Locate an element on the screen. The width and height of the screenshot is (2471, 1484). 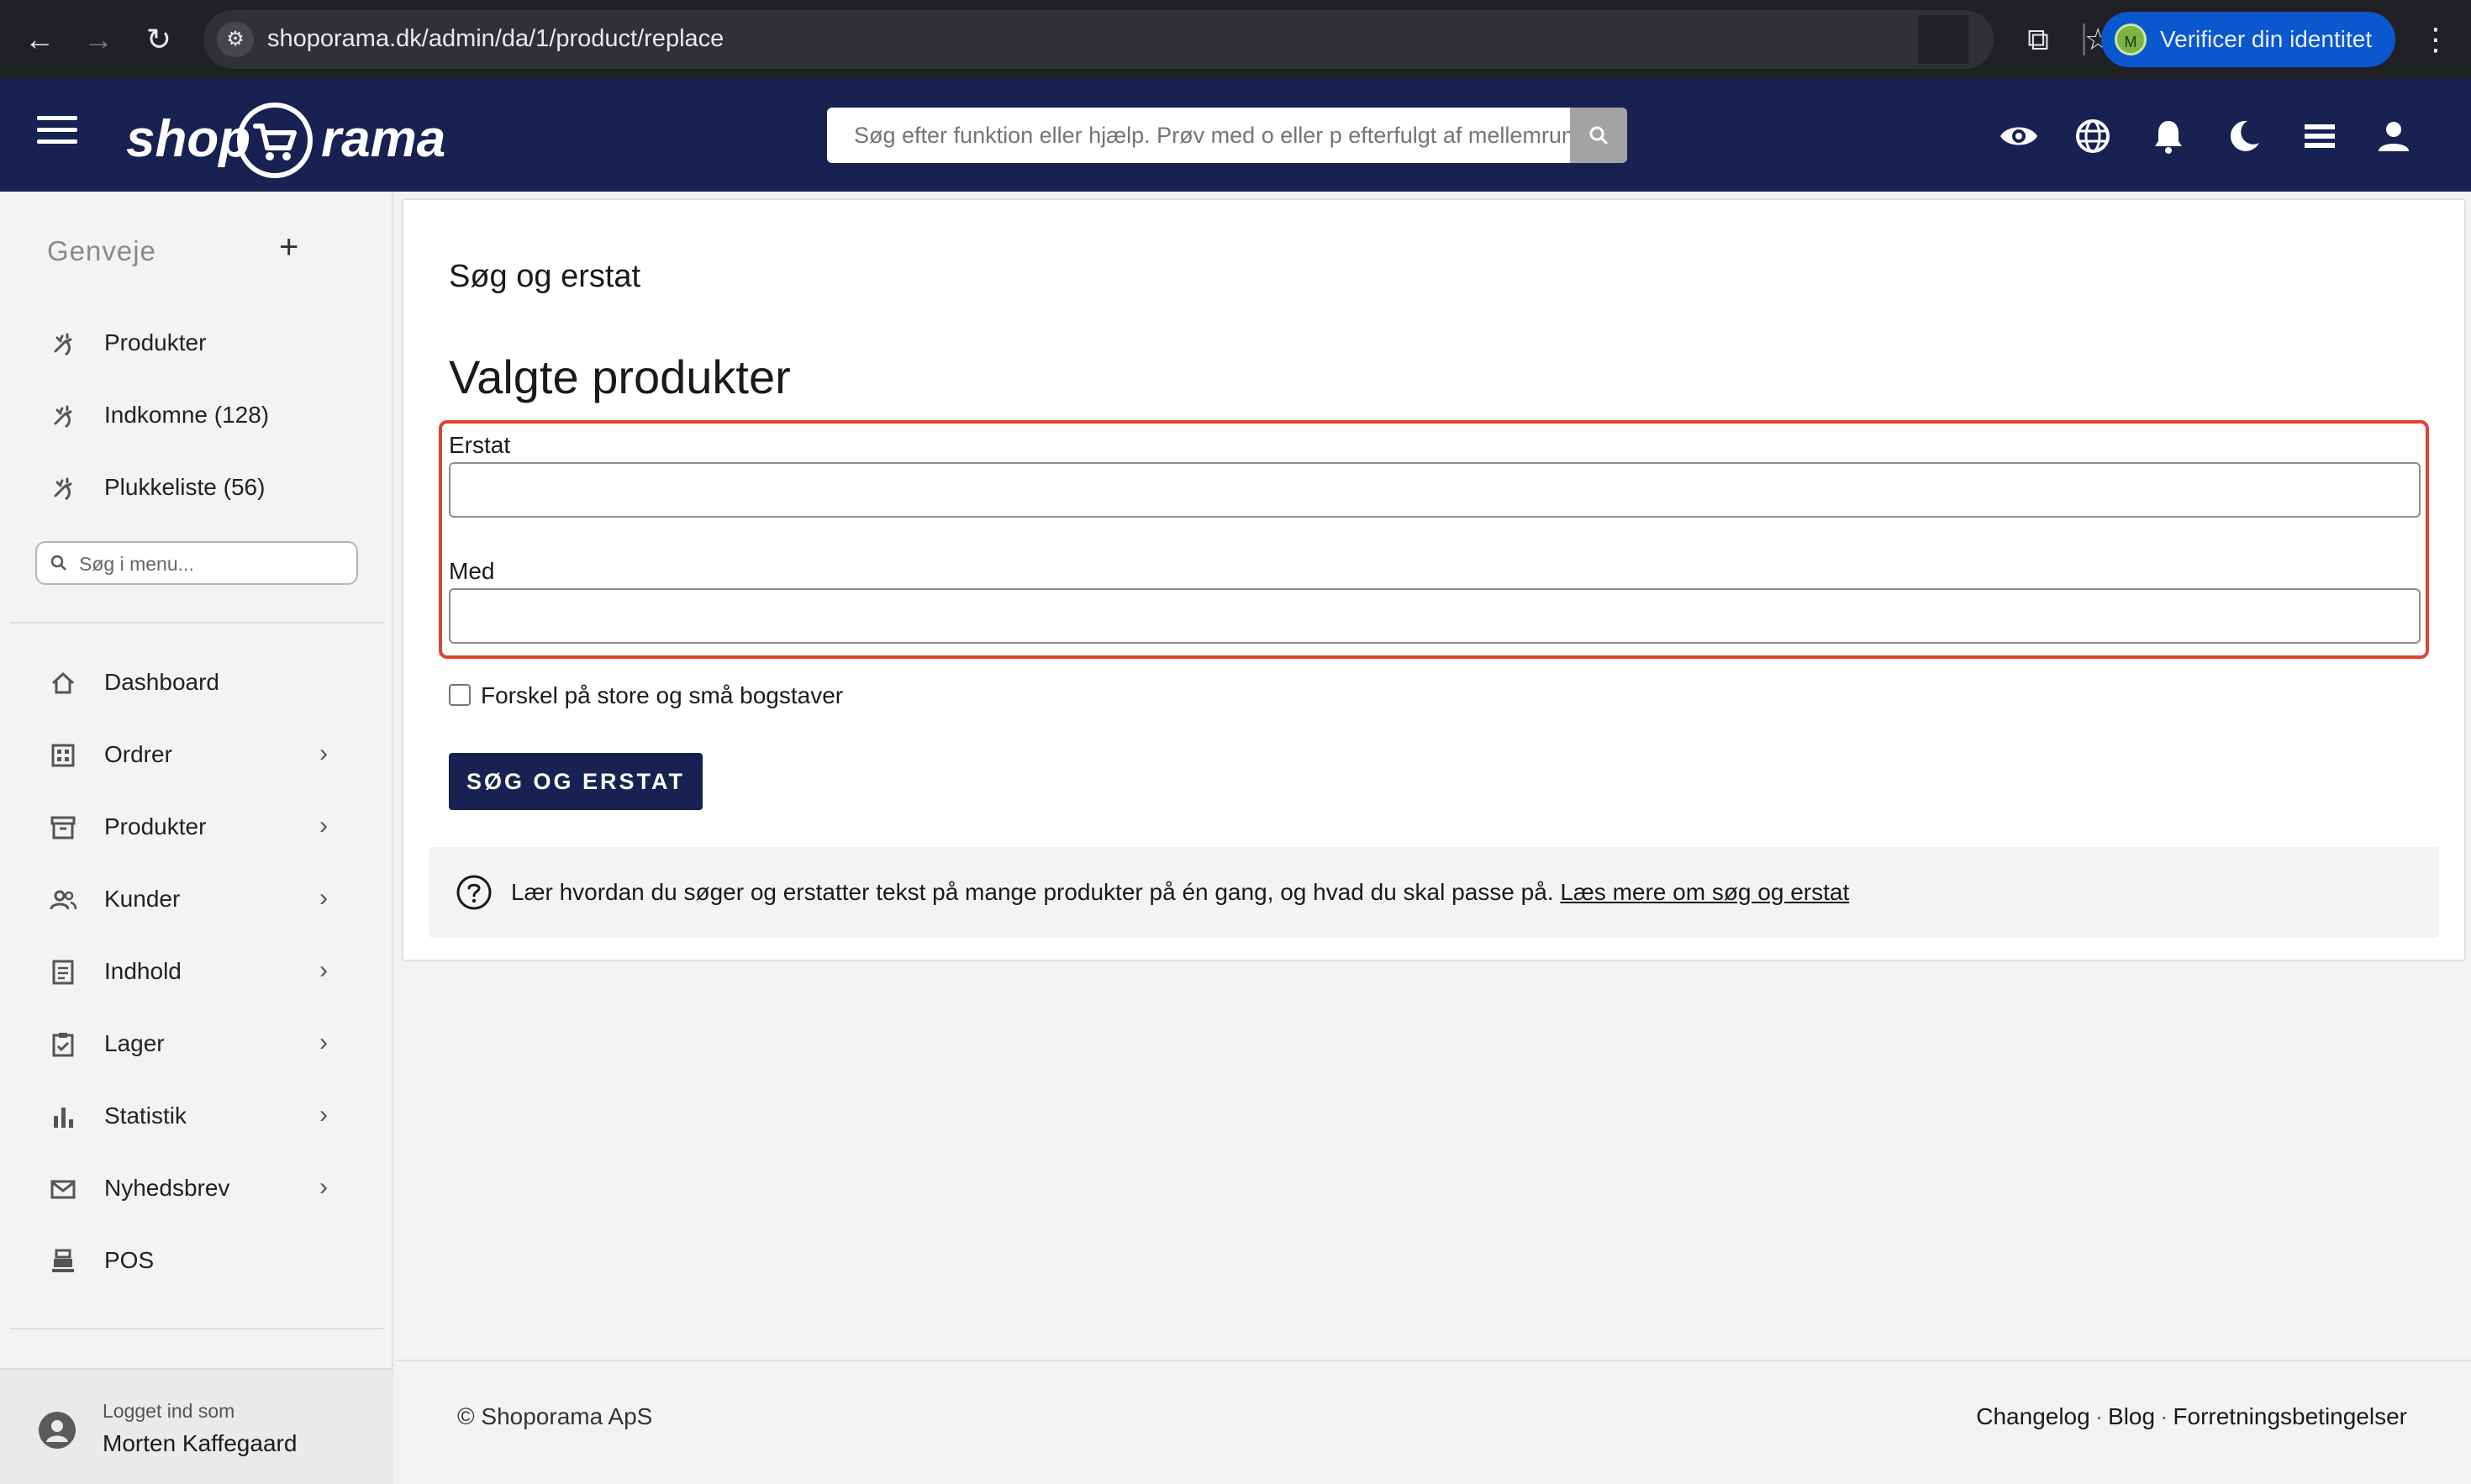
logged-in-user: Logget ind som Morten Kaffegaard is located at coordinates (196, 1426).